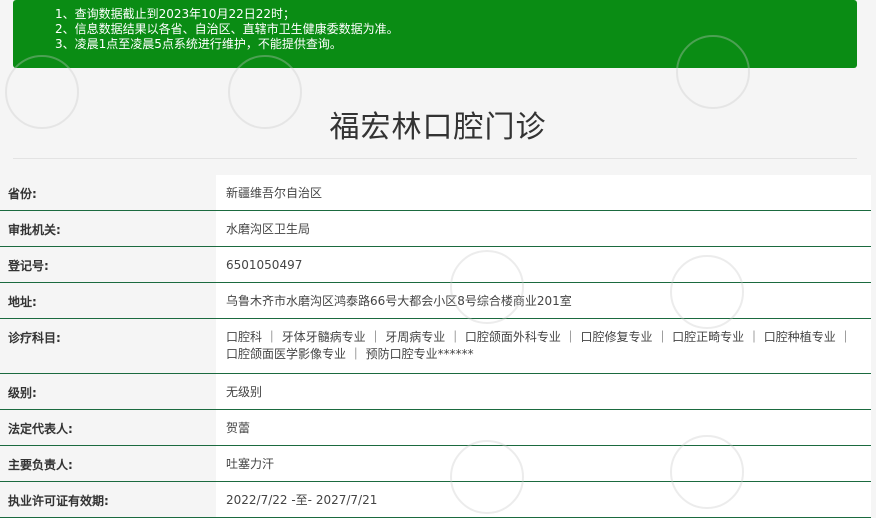 This screenshot has width=876, height=518. What do you see at coordinates (198, 44) in the screenshot?
I see `notice-line: 3、凌晨1点至凌晨5点系统进行维护，不能提供查询。` at bounding box center [198, 44].